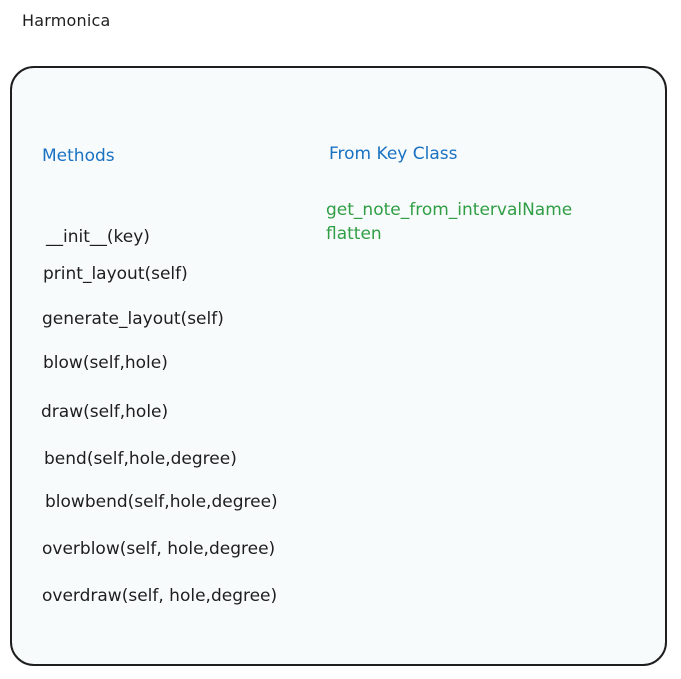 The image size is (681, 679). Describe the element at coordinates (140, 459) in the screenshot. I see `method-bend: bend(self,hole,degree)` at that location.